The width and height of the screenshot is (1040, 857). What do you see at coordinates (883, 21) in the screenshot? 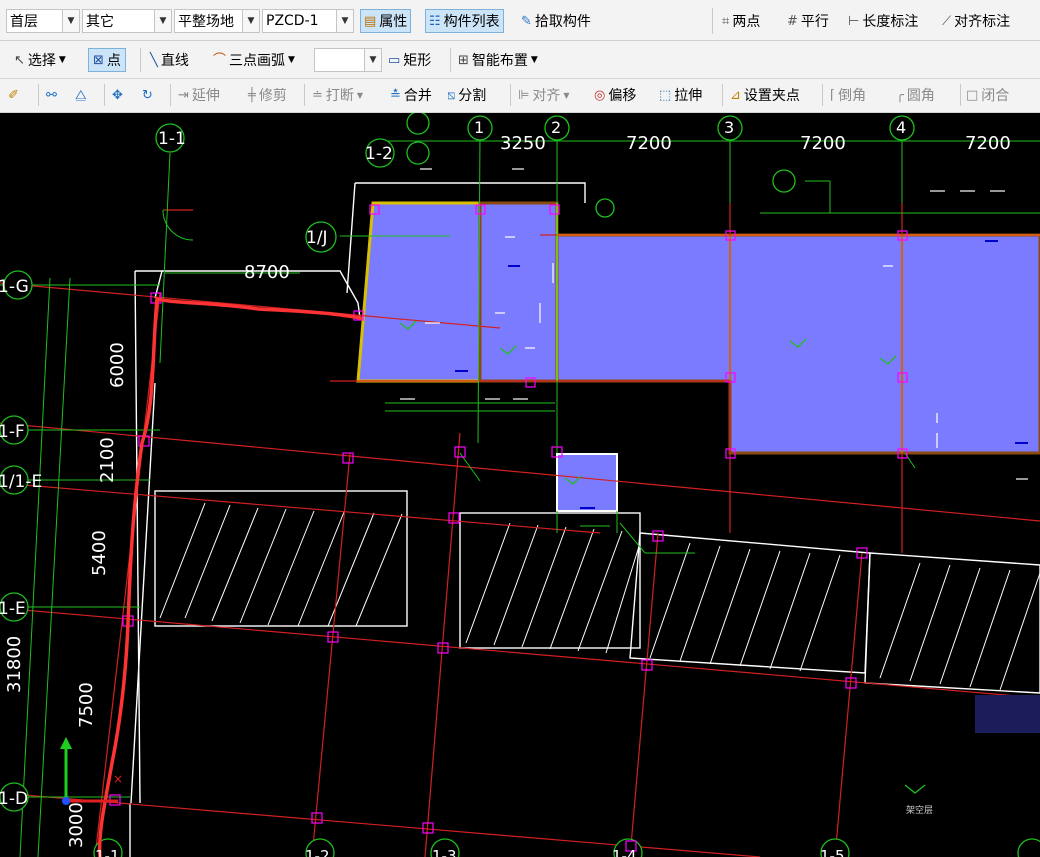
I see `length-dimension-button: ⊢ 长度标注` at bounding box center [883, 21].